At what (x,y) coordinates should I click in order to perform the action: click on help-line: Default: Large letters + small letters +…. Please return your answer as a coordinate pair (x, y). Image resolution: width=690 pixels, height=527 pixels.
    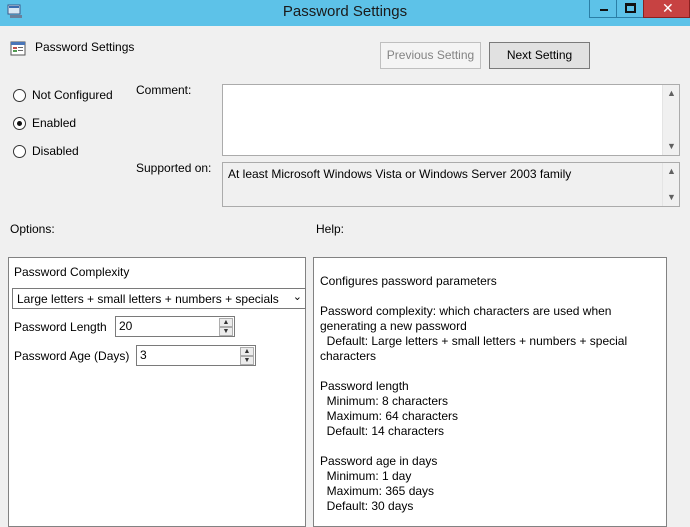
    Looking at the image, I should click on (474, 341).